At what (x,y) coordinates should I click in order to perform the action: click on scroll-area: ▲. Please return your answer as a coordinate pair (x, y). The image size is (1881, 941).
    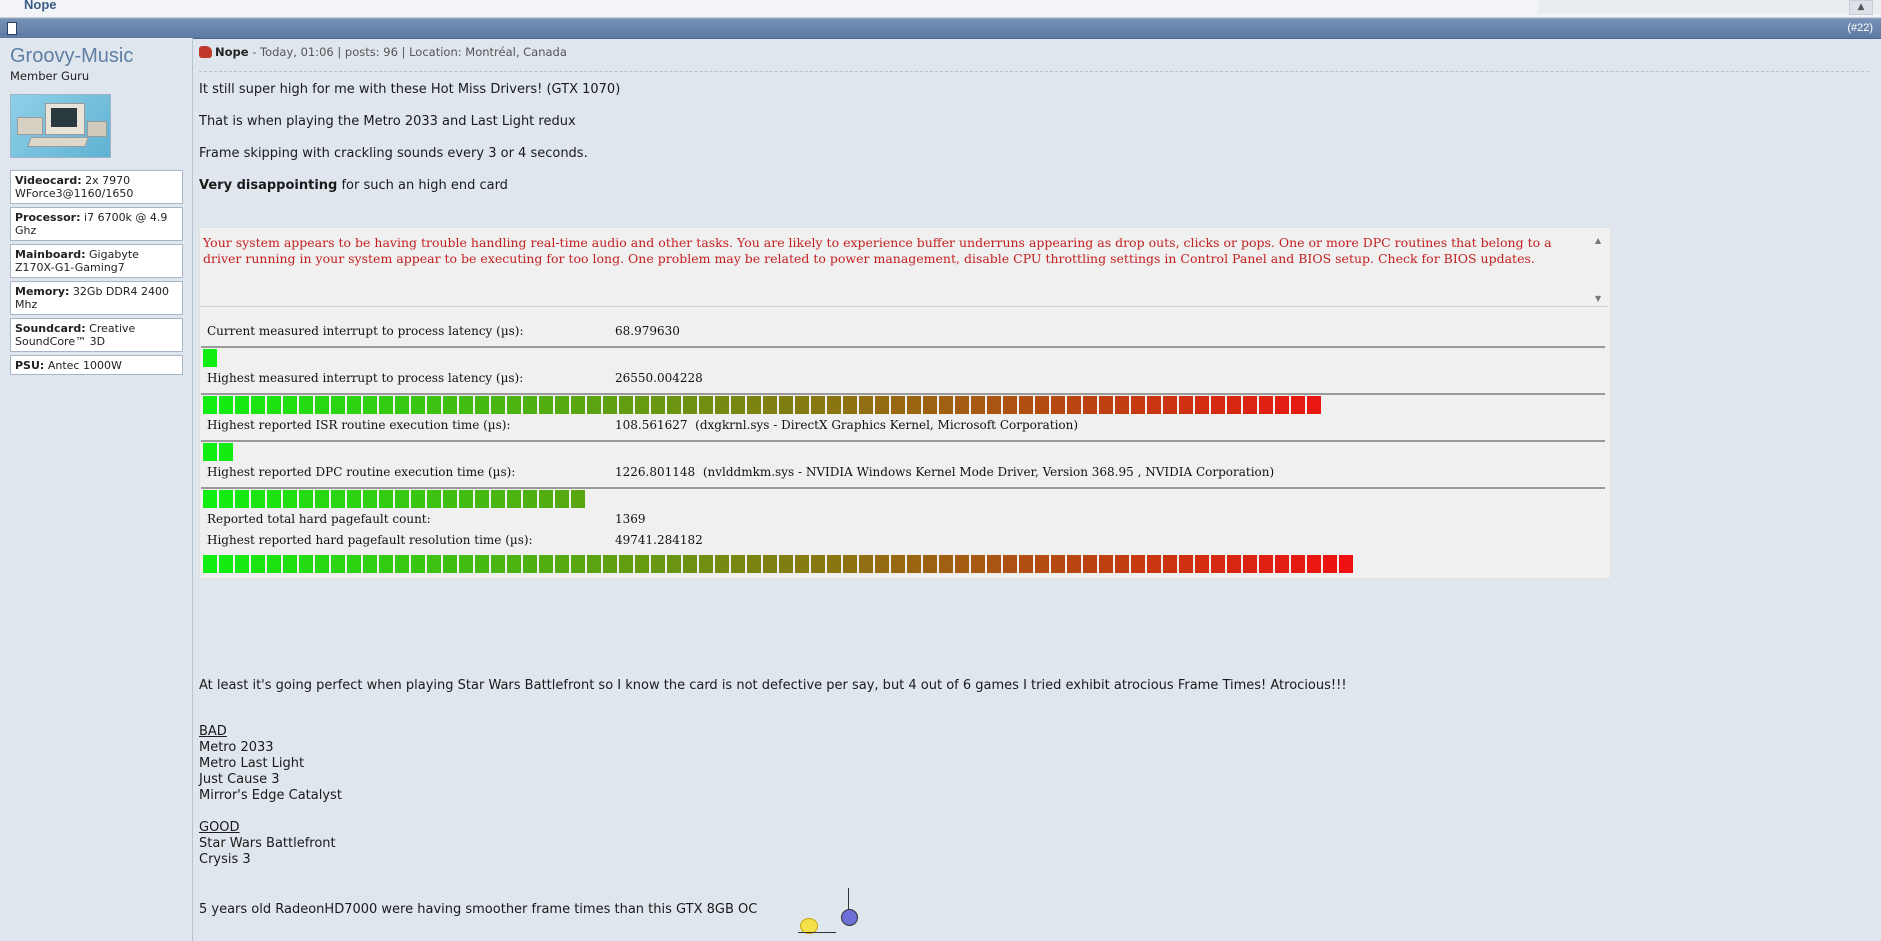
    Looking at the image, I should click on (1709, 7).